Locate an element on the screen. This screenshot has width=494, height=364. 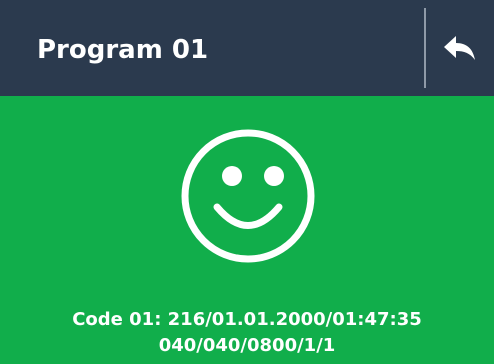
page-title: Program 01 is located at coordinates (123, 50).